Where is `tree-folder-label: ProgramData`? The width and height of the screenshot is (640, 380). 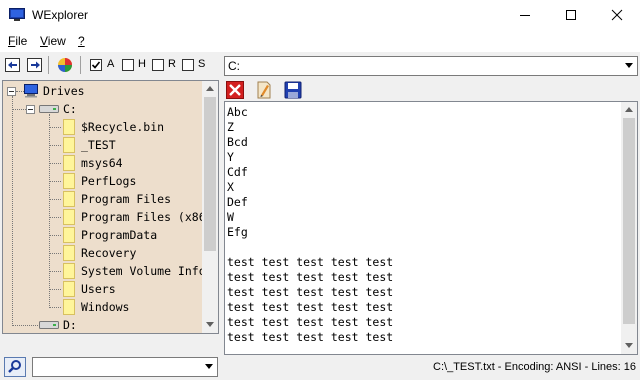
tree-folder-label: ProgramData is located at coordinates (119, 235).